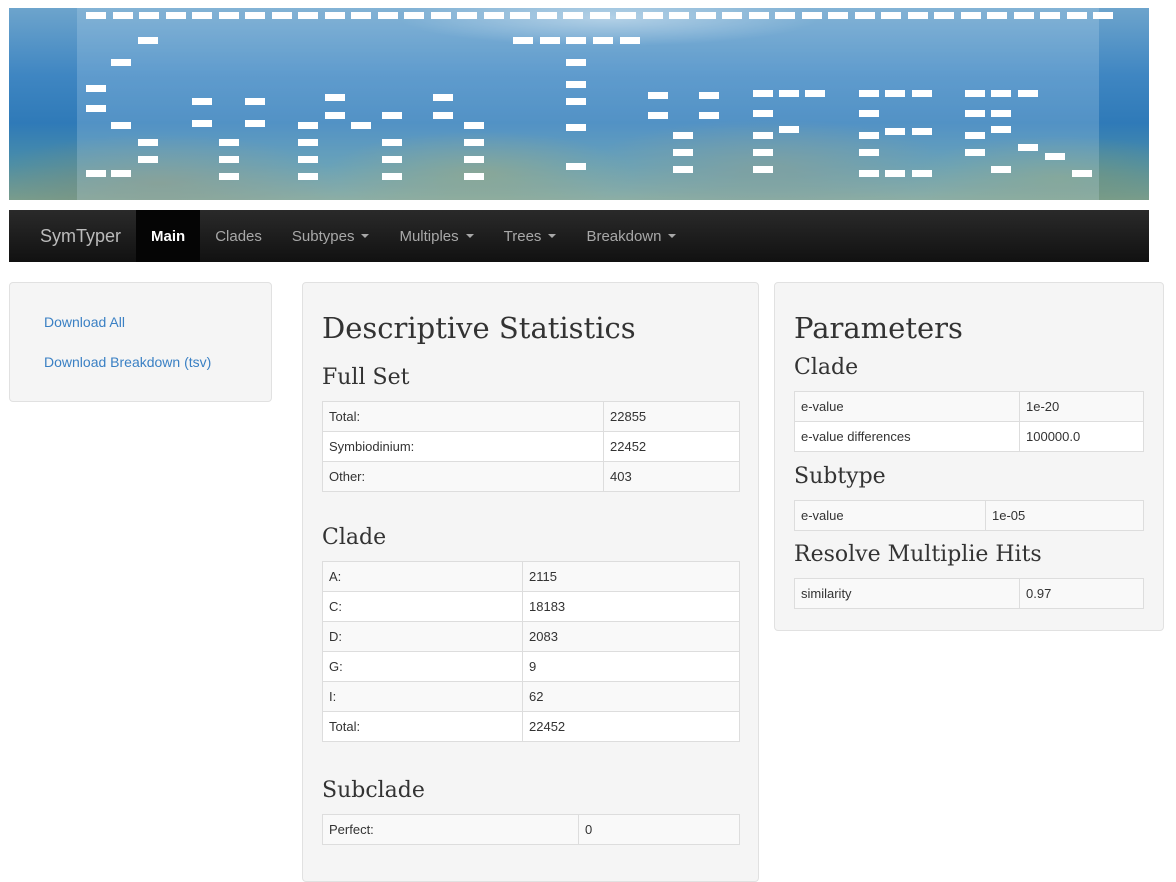  What do you see at coordinates (331, 236) in the screenshot?
I see `nav-subtypes-dropdown: Subtypes` at bounding box center [331, 236].